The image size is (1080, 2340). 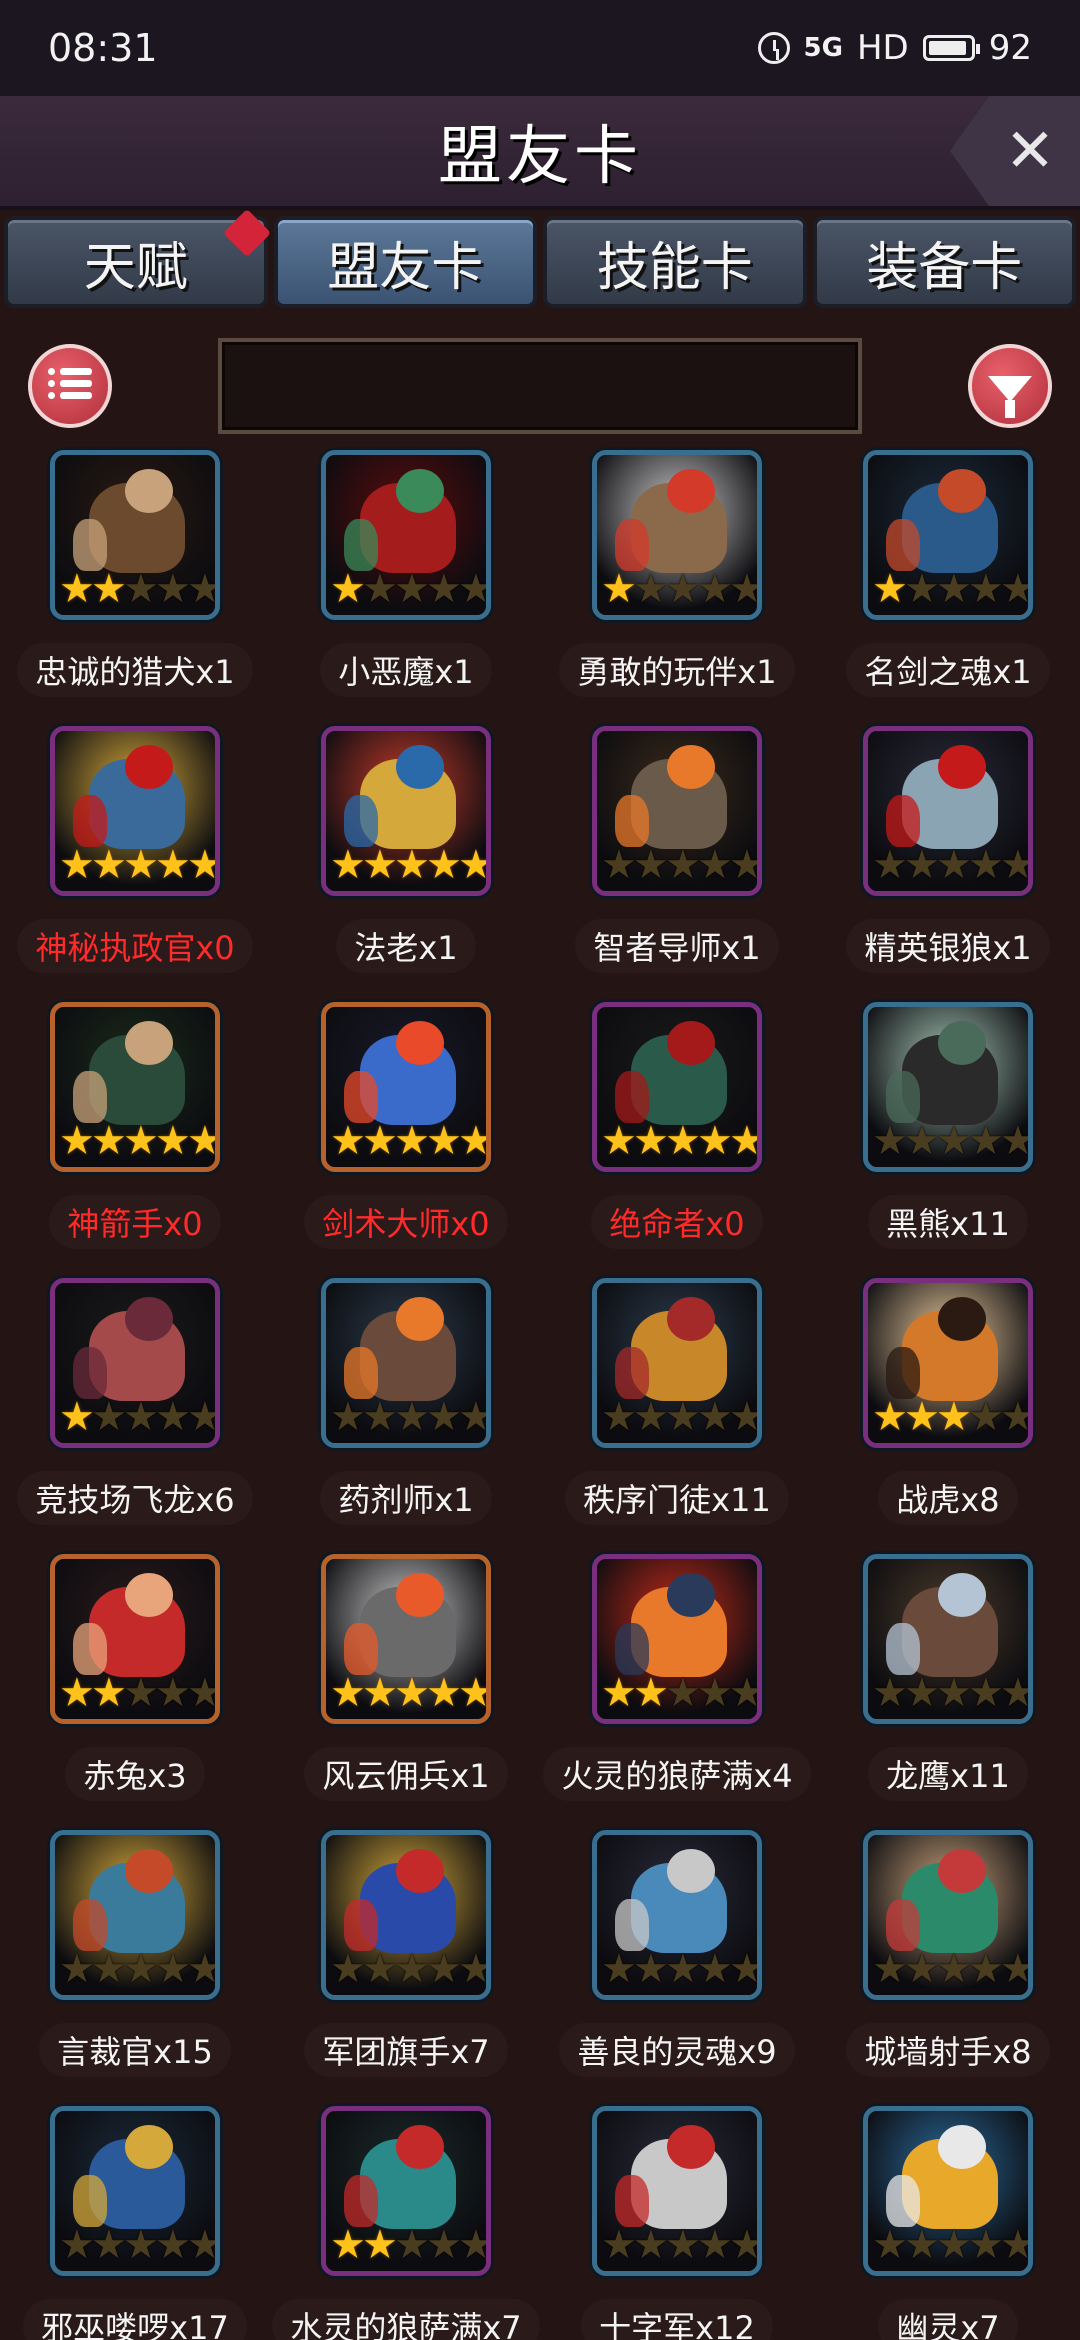 I want to click on ally-card: ★ ★ ★ ★ ★ 黑熊x11, so click(x=946, y=1139).